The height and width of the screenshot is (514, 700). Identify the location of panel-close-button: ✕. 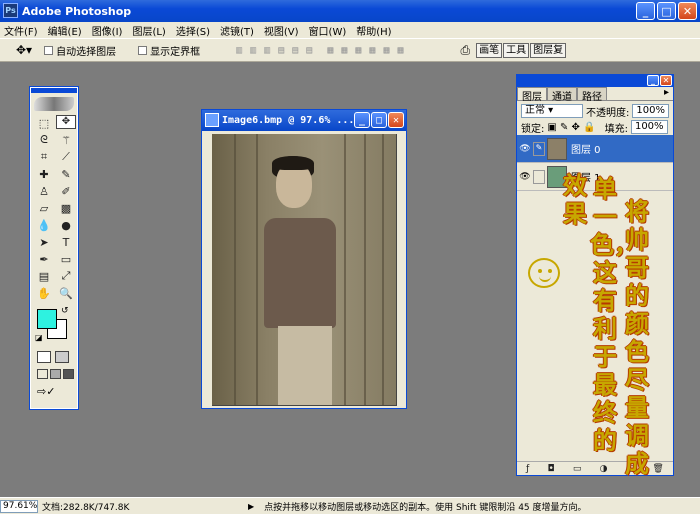
(666, 80).